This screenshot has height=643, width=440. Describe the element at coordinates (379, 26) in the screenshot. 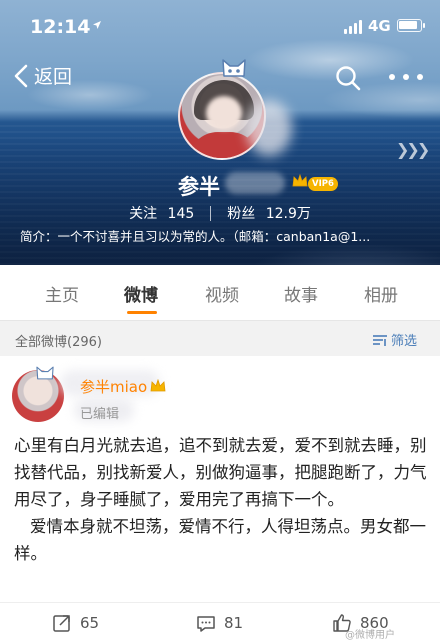

I see `network-label: 4G` at that location.